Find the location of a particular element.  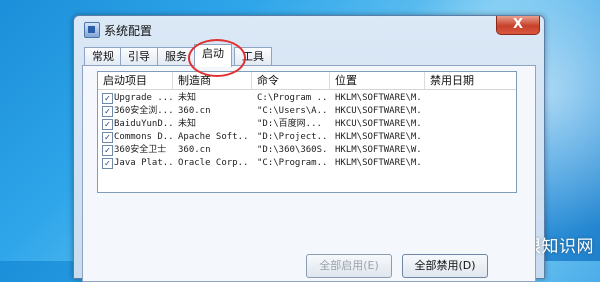

enable-all-button: 全部启用(E) is located at coordinates (349, 266).